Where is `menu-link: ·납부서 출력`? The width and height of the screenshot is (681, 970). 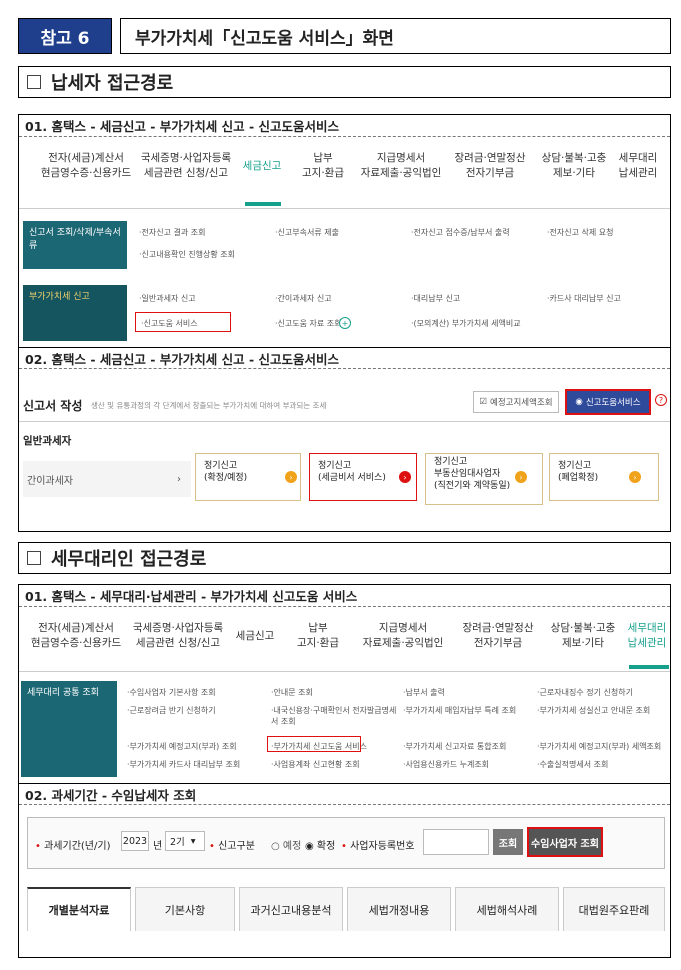
menu-link: ·납부서 출력 is located at coordinates (424, 692).